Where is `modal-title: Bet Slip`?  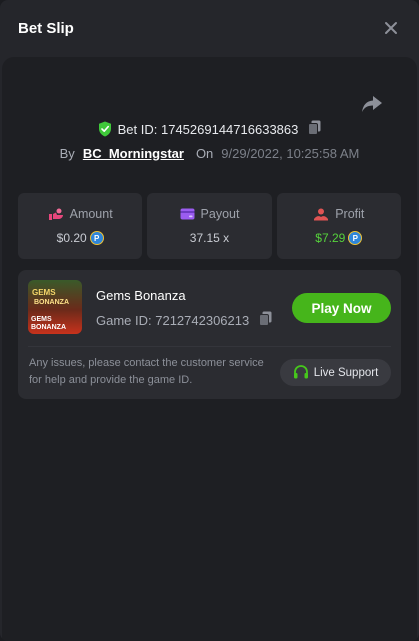
modal-title: Bet Slip is located at coordinates (46, 28).